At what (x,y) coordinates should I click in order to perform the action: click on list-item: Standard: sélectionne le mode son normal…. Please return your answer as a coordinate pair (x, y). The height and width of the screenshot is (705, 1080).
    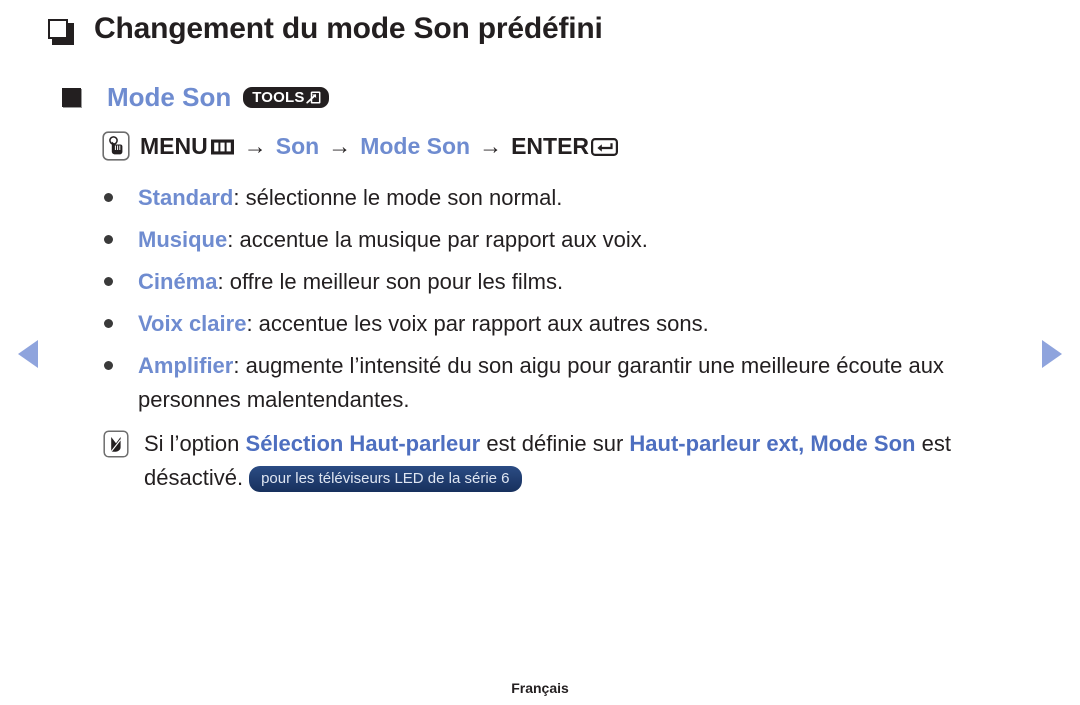
    Looking at the image, I should click on (574, 198).